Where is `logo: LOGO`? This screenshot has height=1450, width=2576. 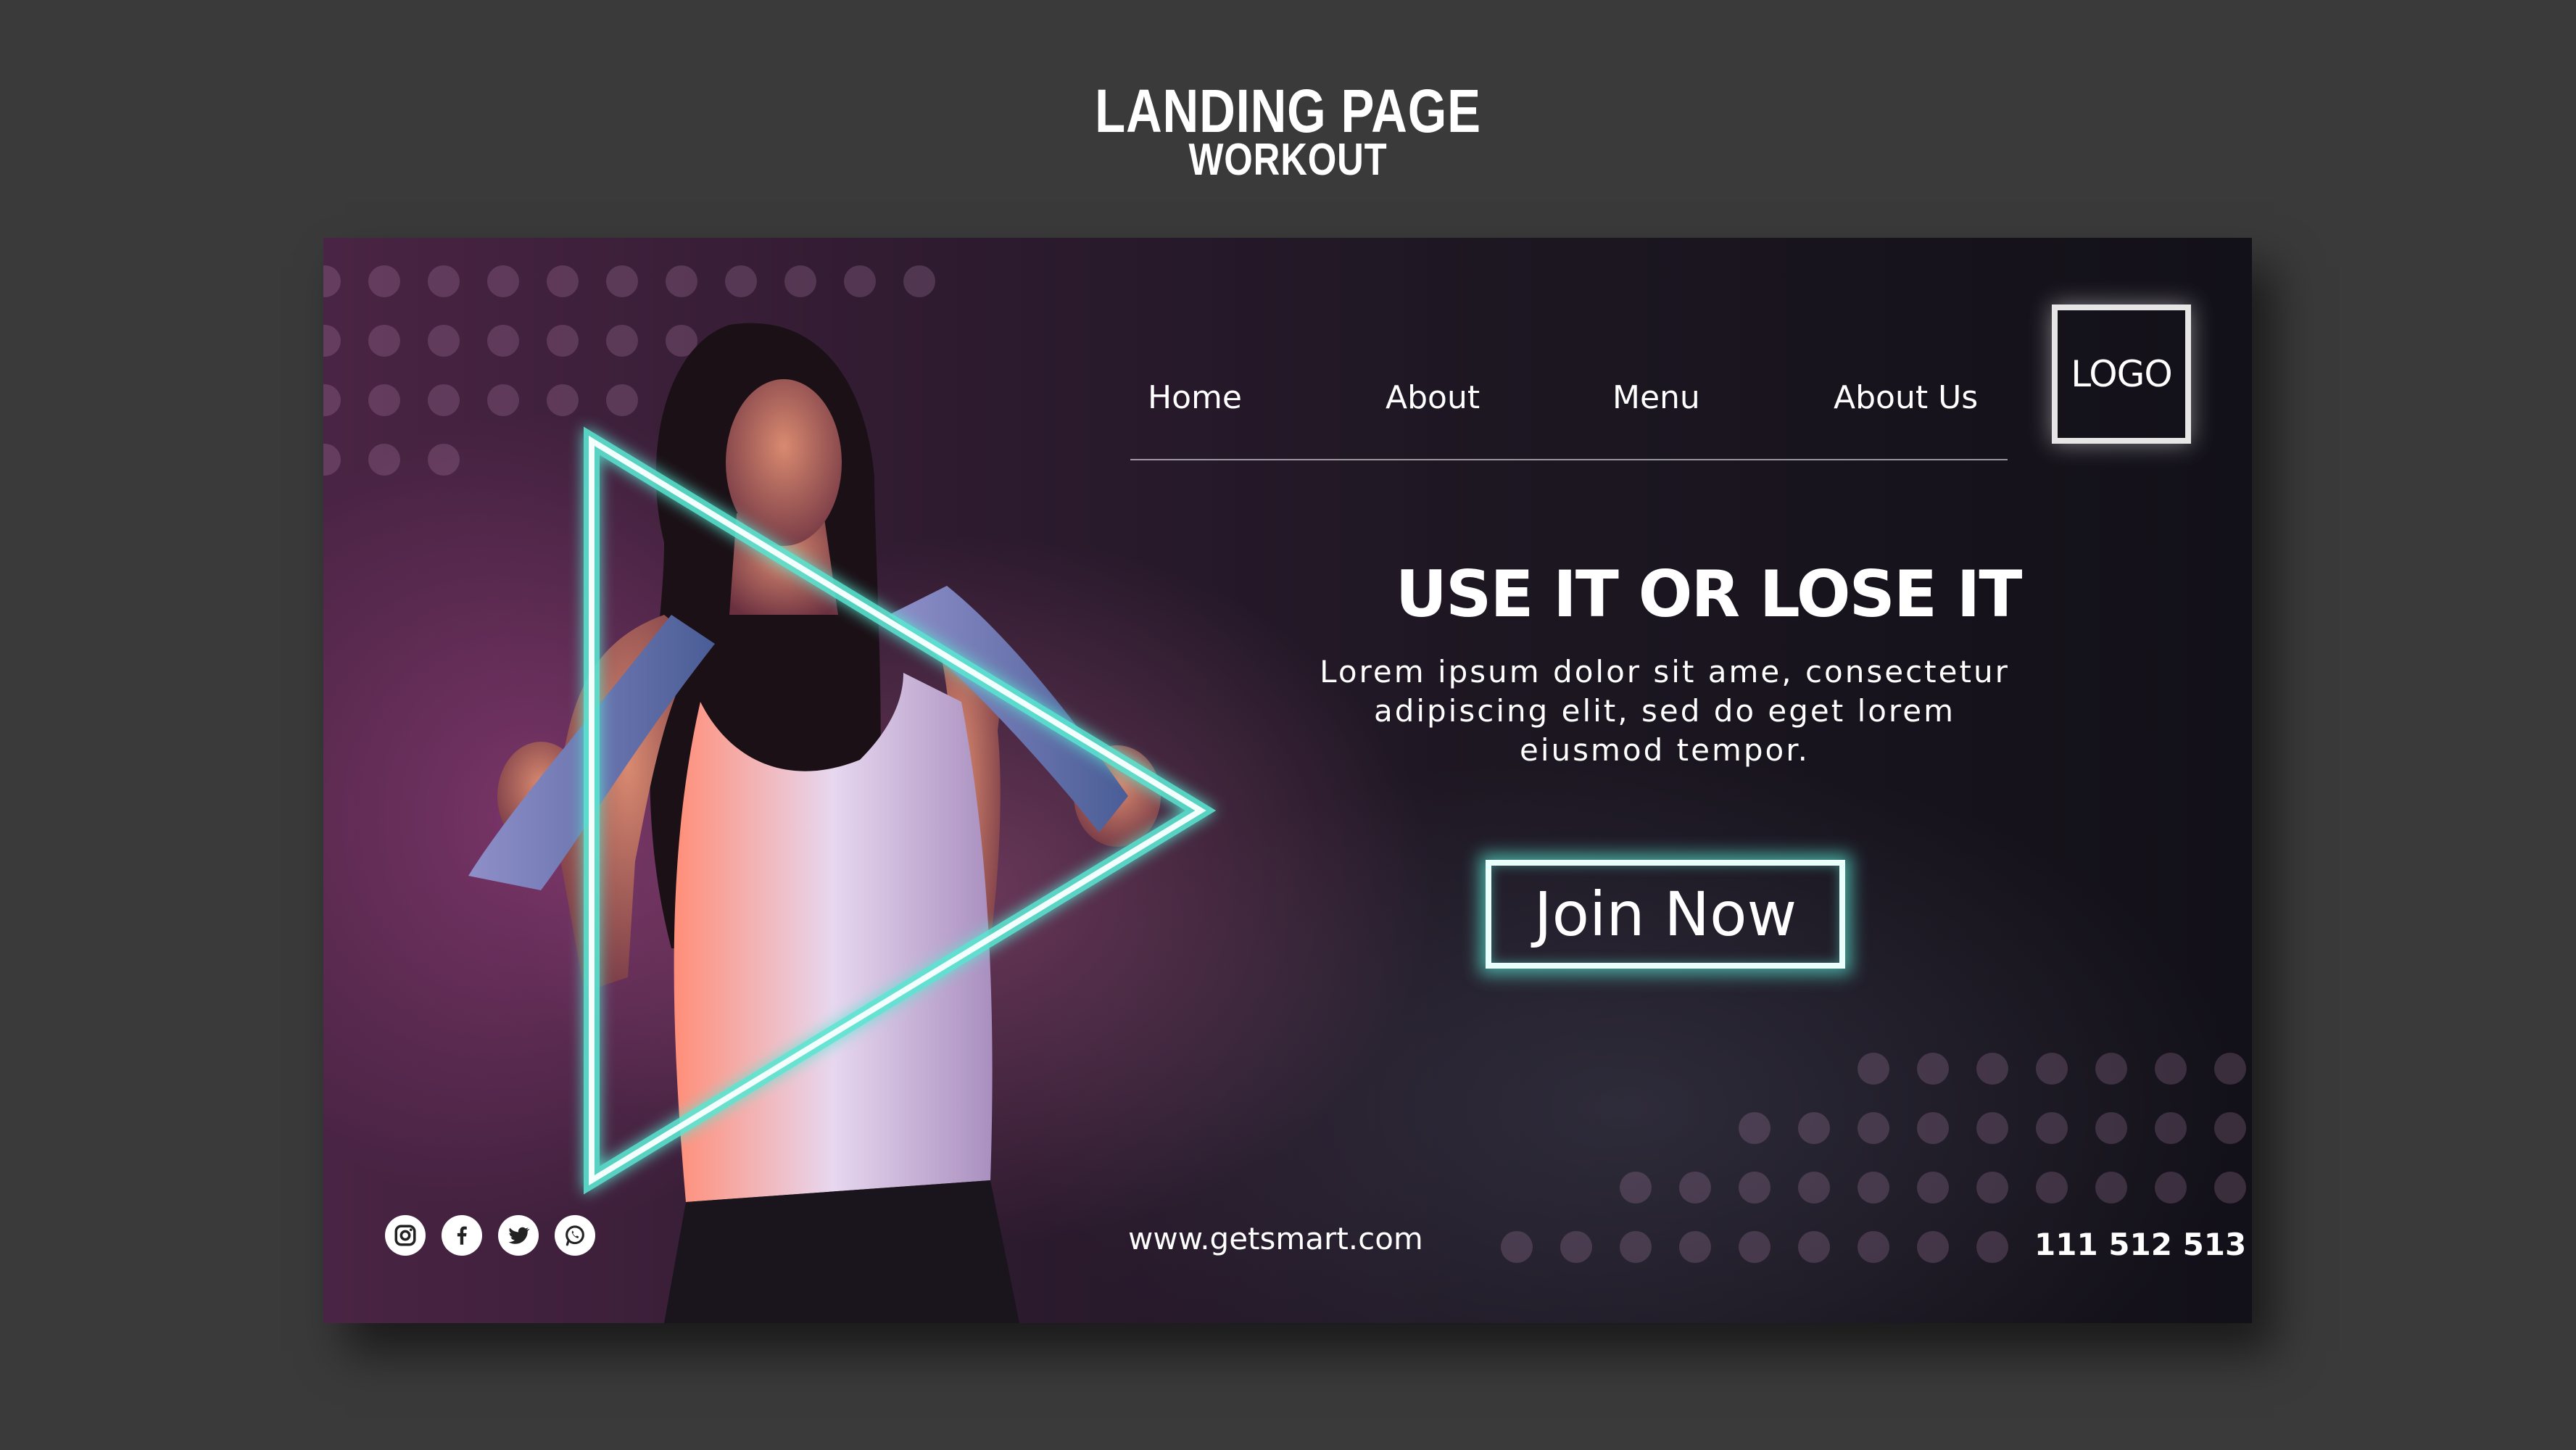 logo: LOGO is located at coordinates (2121, 374).